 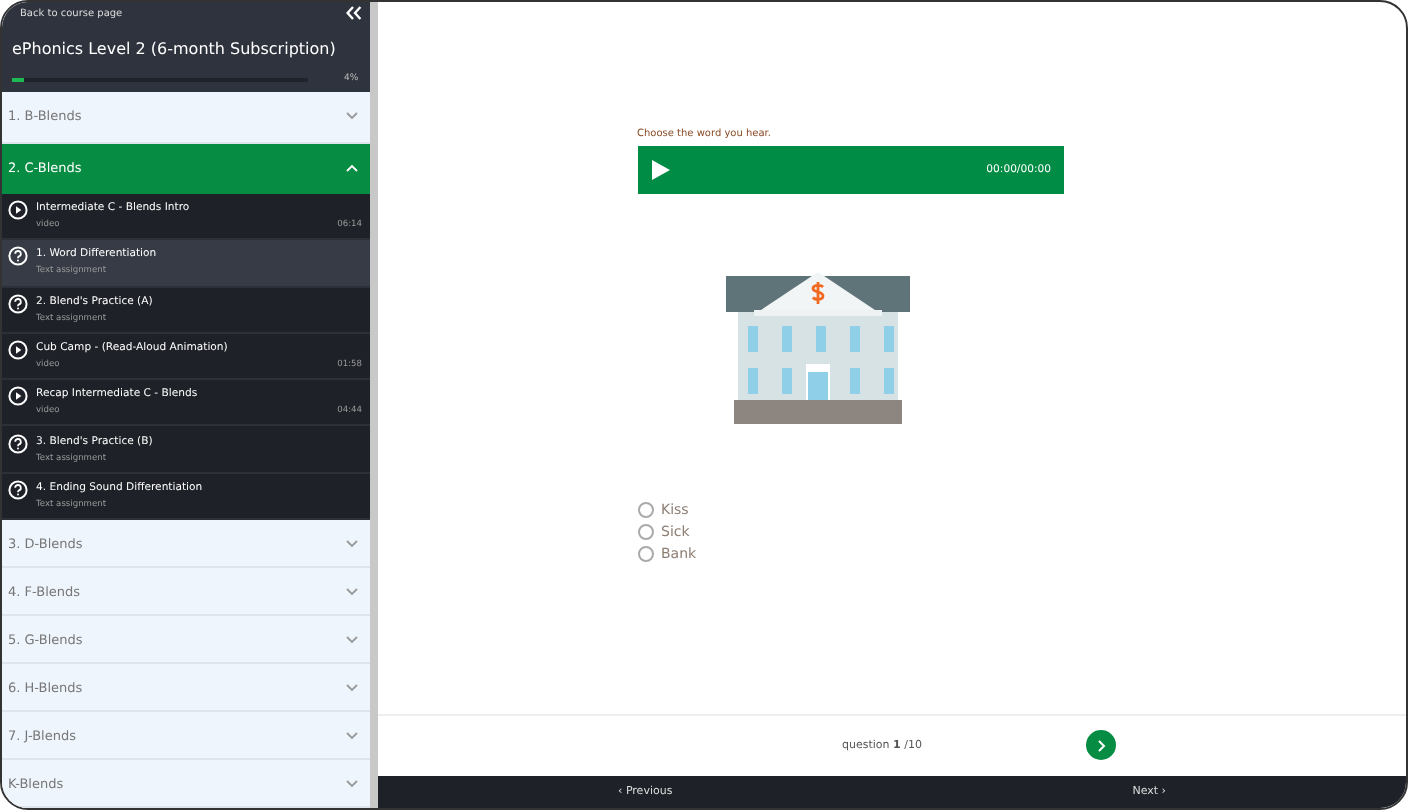 I want to click on double-chevron-left-icon, so click(x=354, y=13).